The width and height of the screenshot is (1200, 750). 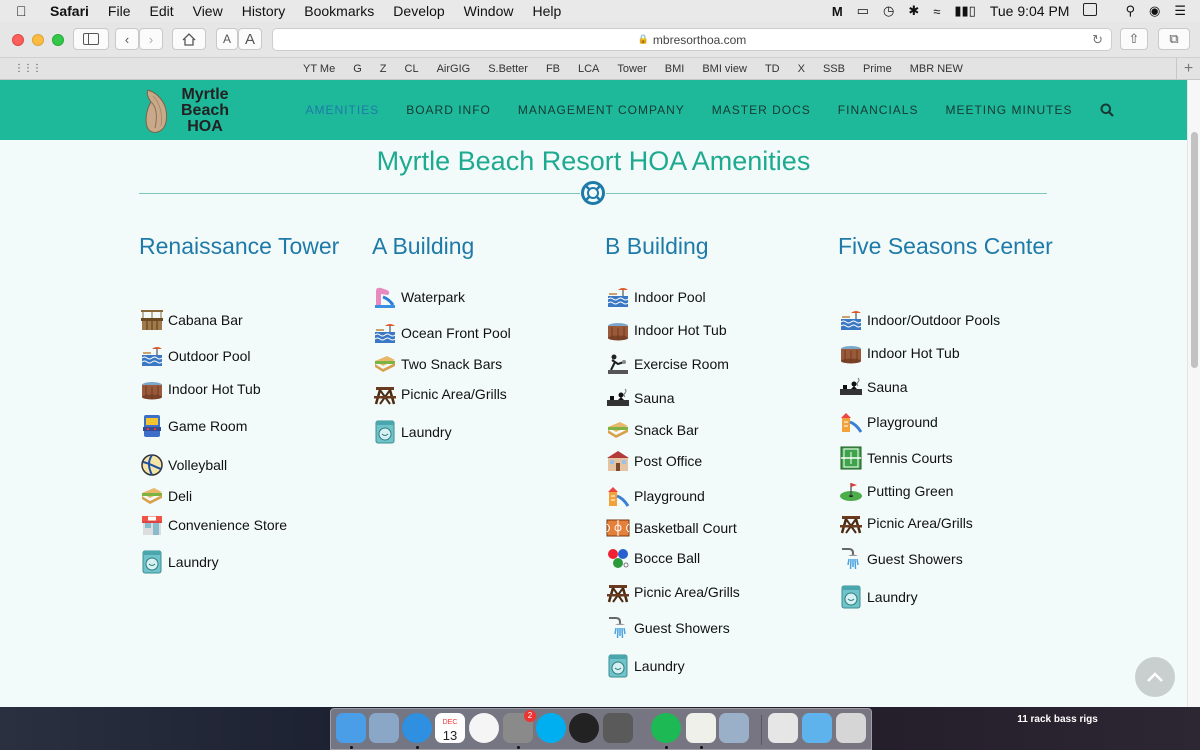 I want to click on favorite-link: LCA, so click(x=588, y=69).